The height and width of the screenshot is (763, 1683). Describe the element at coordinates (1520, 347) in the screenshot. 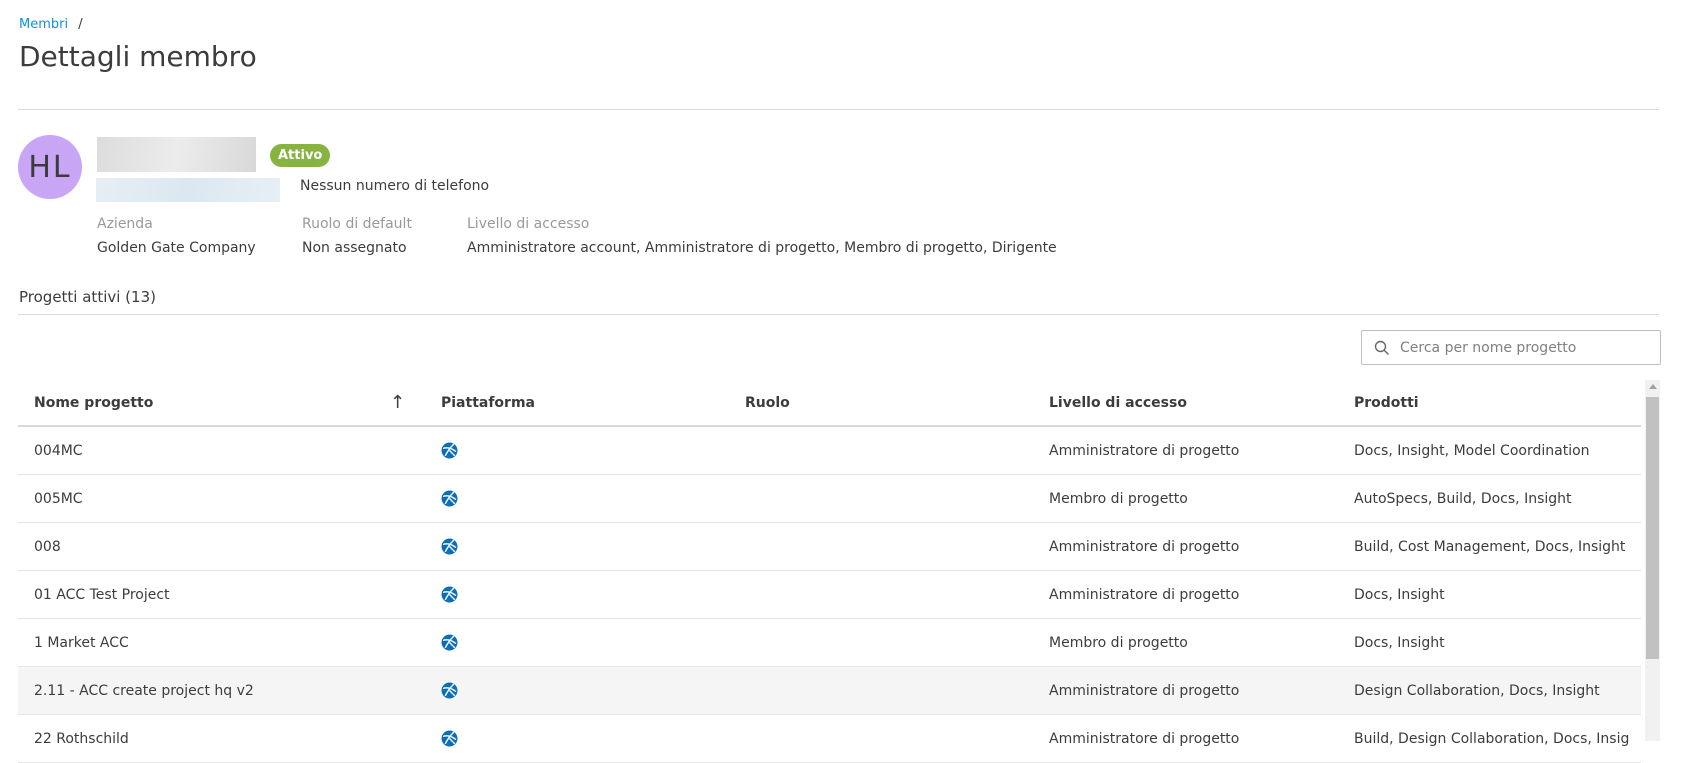

I see `search-input` at that location.